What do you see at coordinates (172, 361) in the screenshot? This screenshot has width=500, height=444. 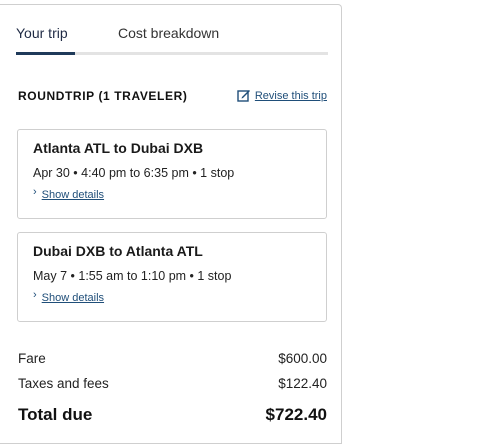 I see `fare-row: Fare $600.00` at bounding box center [172, 361].